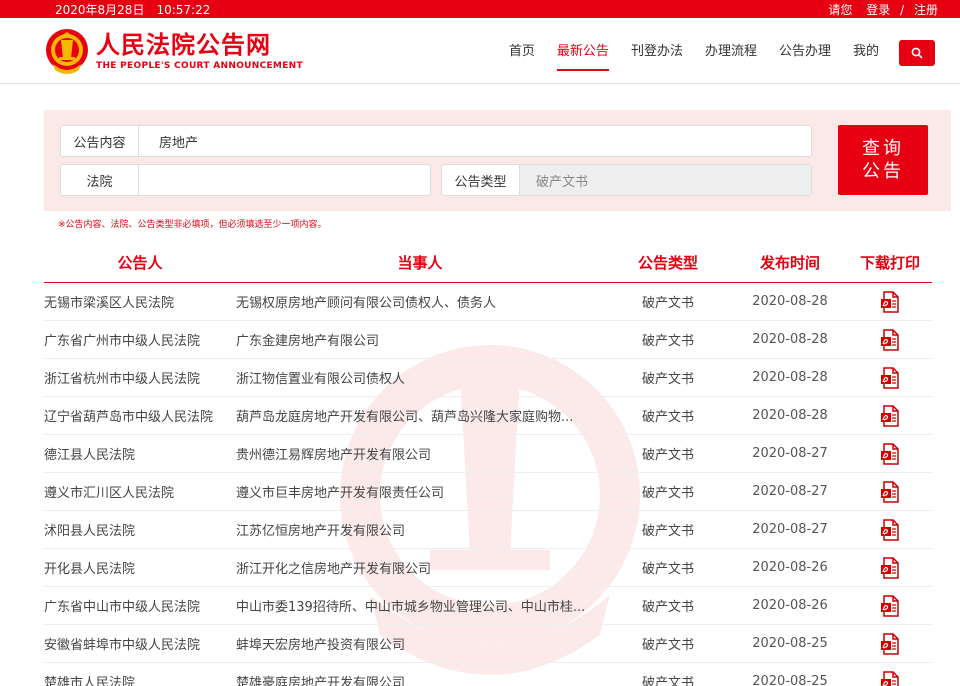  I want to click on row-announcer: 广东省广州市中级人民法院, so click(140, 339).